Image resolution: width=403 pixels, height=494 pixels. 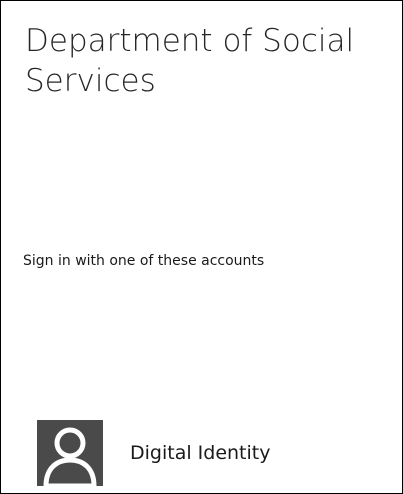 What do you see at coordinates (200, 453) in the screenshot?
I see `account-label: Digital Identity` at bounding box center [200, 453].